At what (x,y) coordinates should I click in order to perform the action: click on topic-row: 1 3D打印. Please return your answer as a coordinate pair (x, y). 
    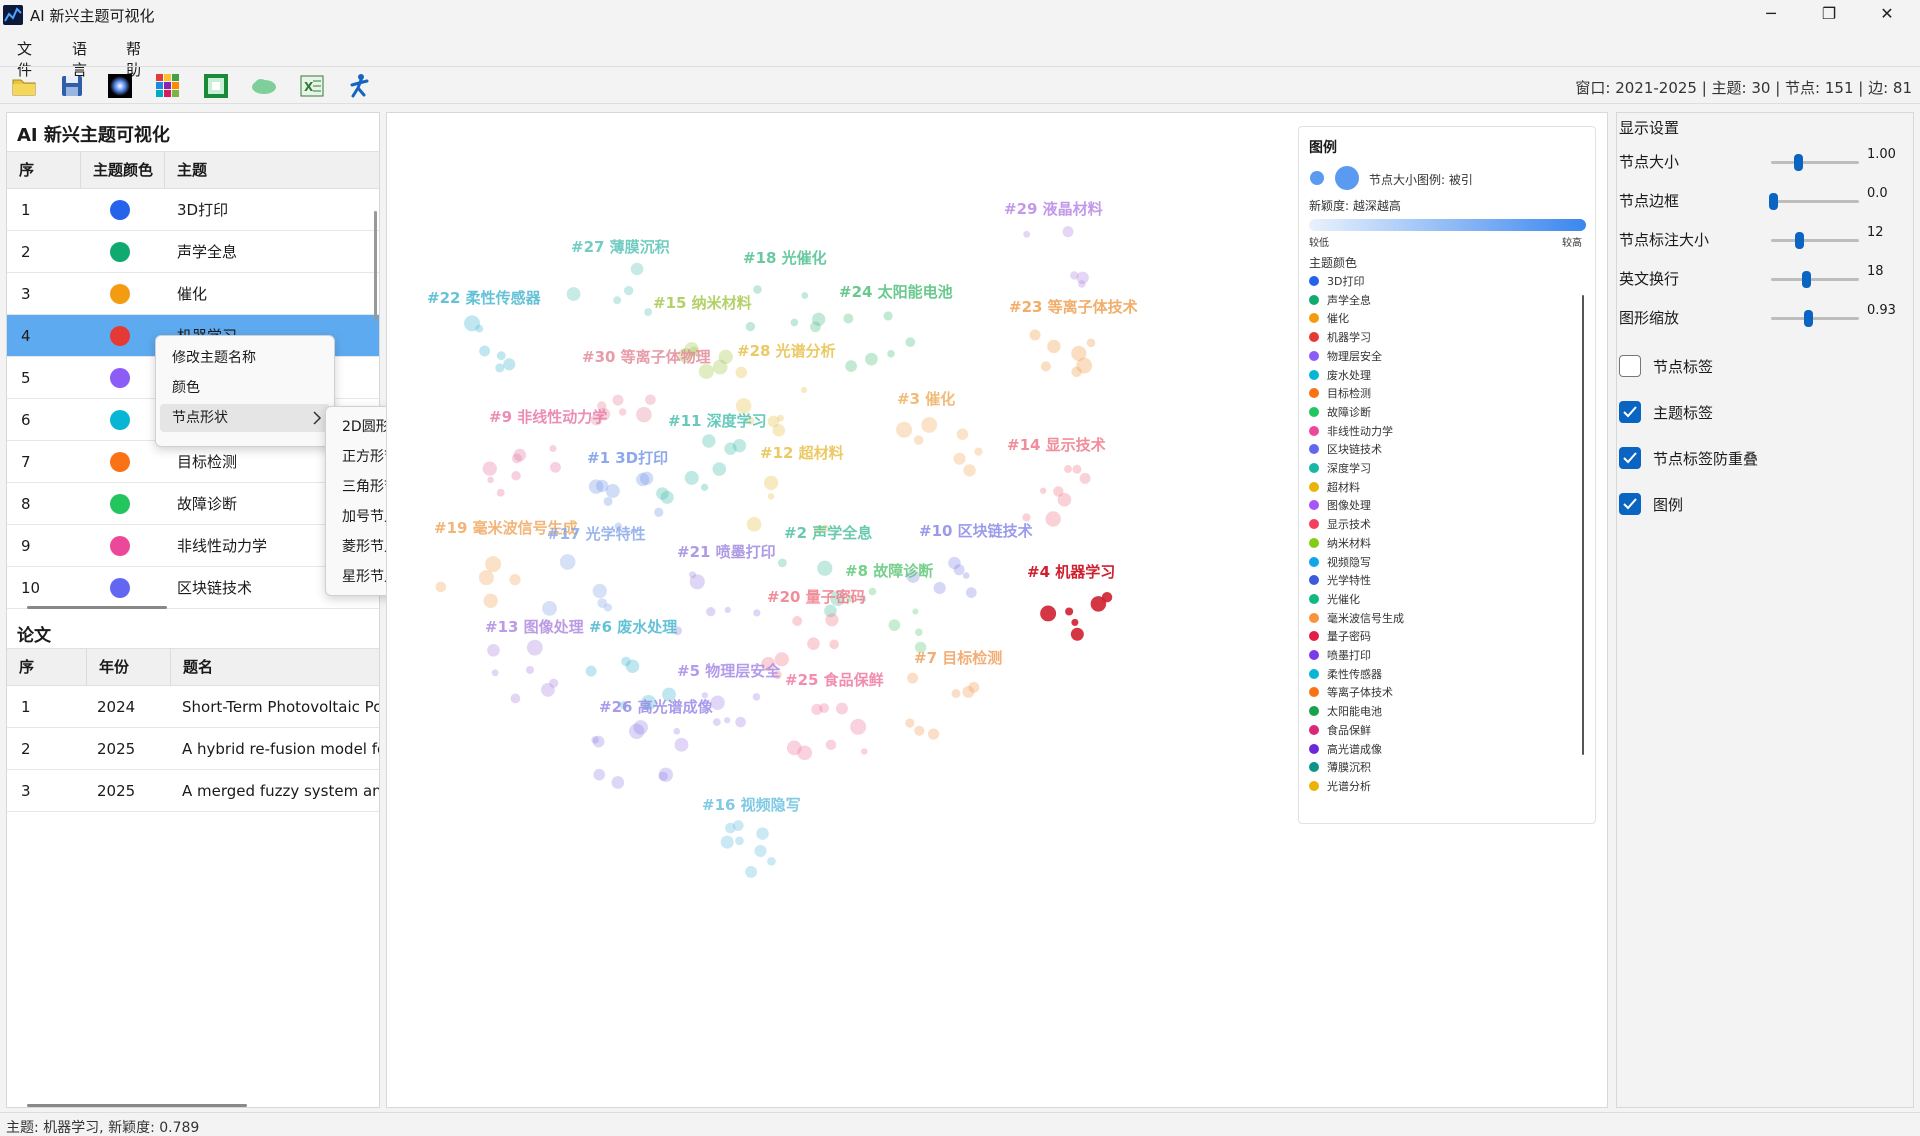
    Looking at the image, I should click on (193, 210).